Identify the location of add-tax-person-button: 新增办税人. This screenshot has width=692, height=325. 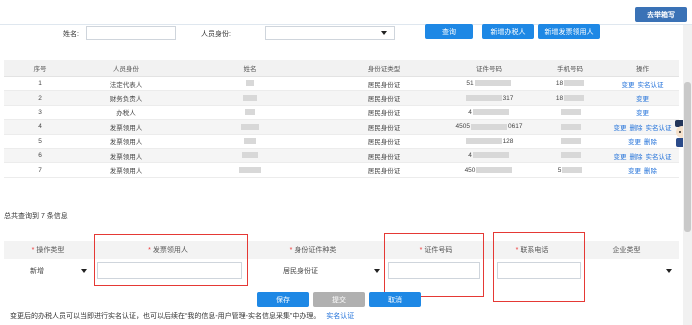
(508, 31).